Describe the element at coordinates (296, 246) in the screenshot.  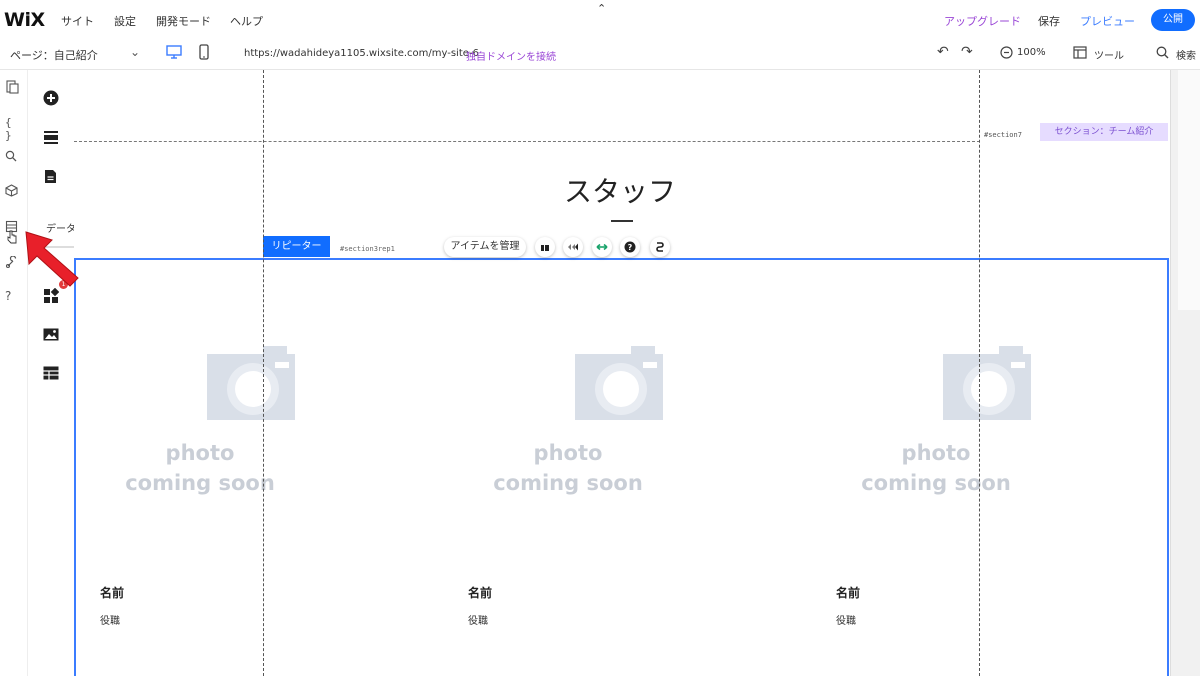
I see `repeater-tag: リピーター` at that location.